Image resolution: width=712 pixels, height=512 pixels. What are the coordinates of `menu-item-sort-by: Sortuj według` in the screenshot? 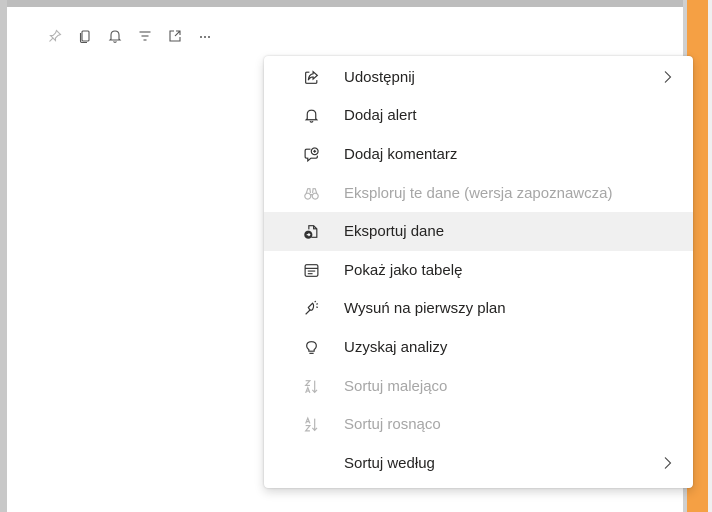 It's located at (478, 463).